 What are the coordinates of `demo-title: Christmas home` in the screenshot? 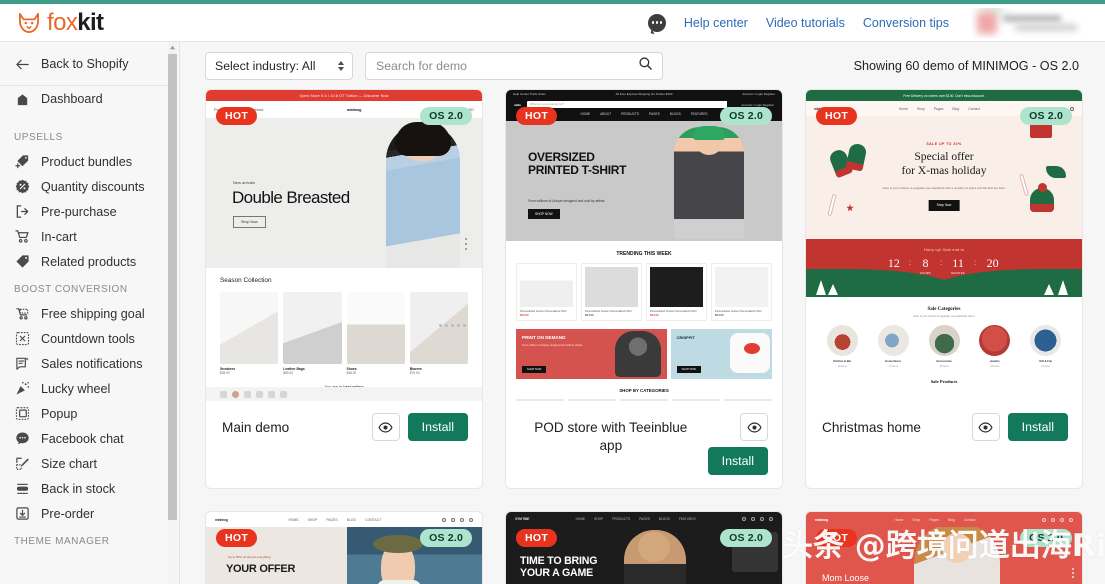 It's located at (871, 427).